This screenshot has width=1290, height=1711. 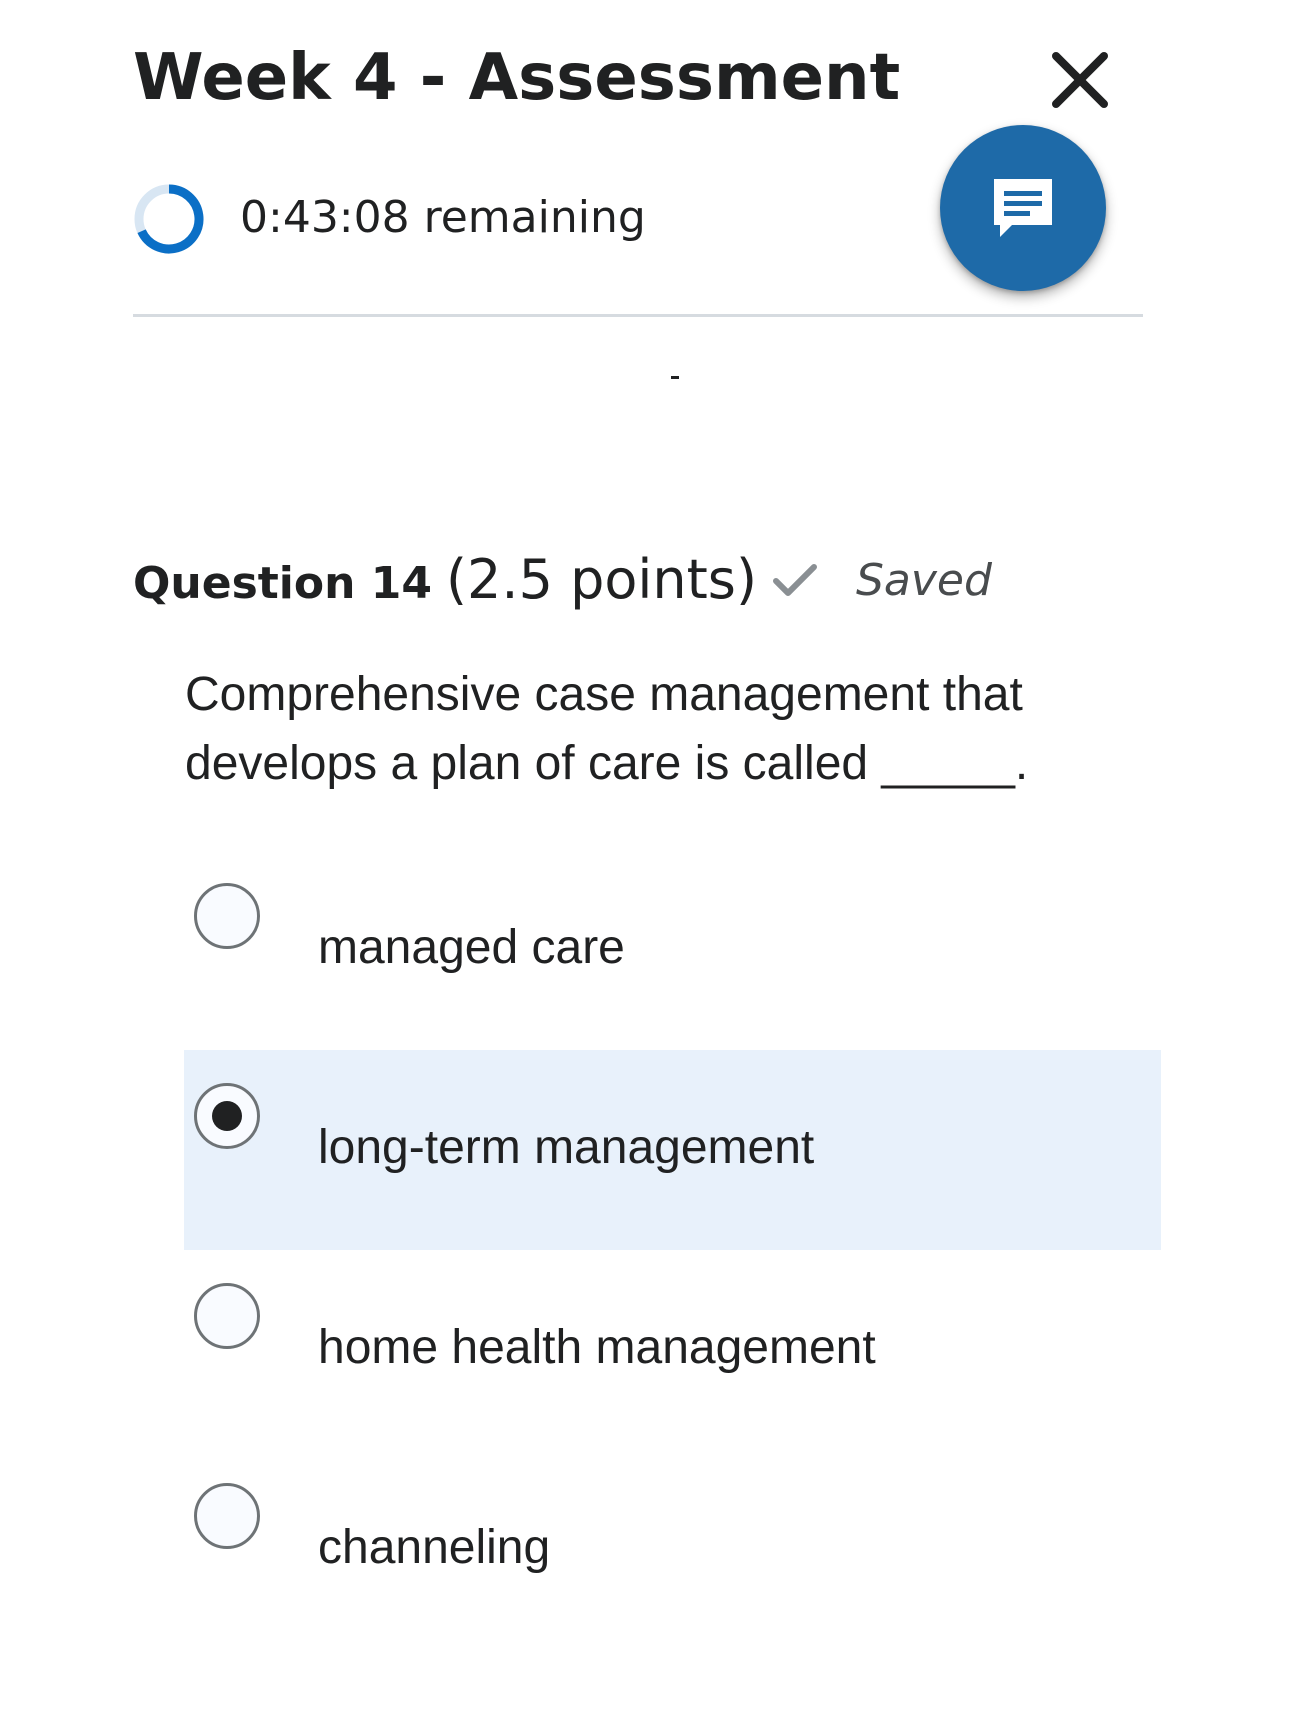 I want to click on header-divider, so click(x=638, y=315).